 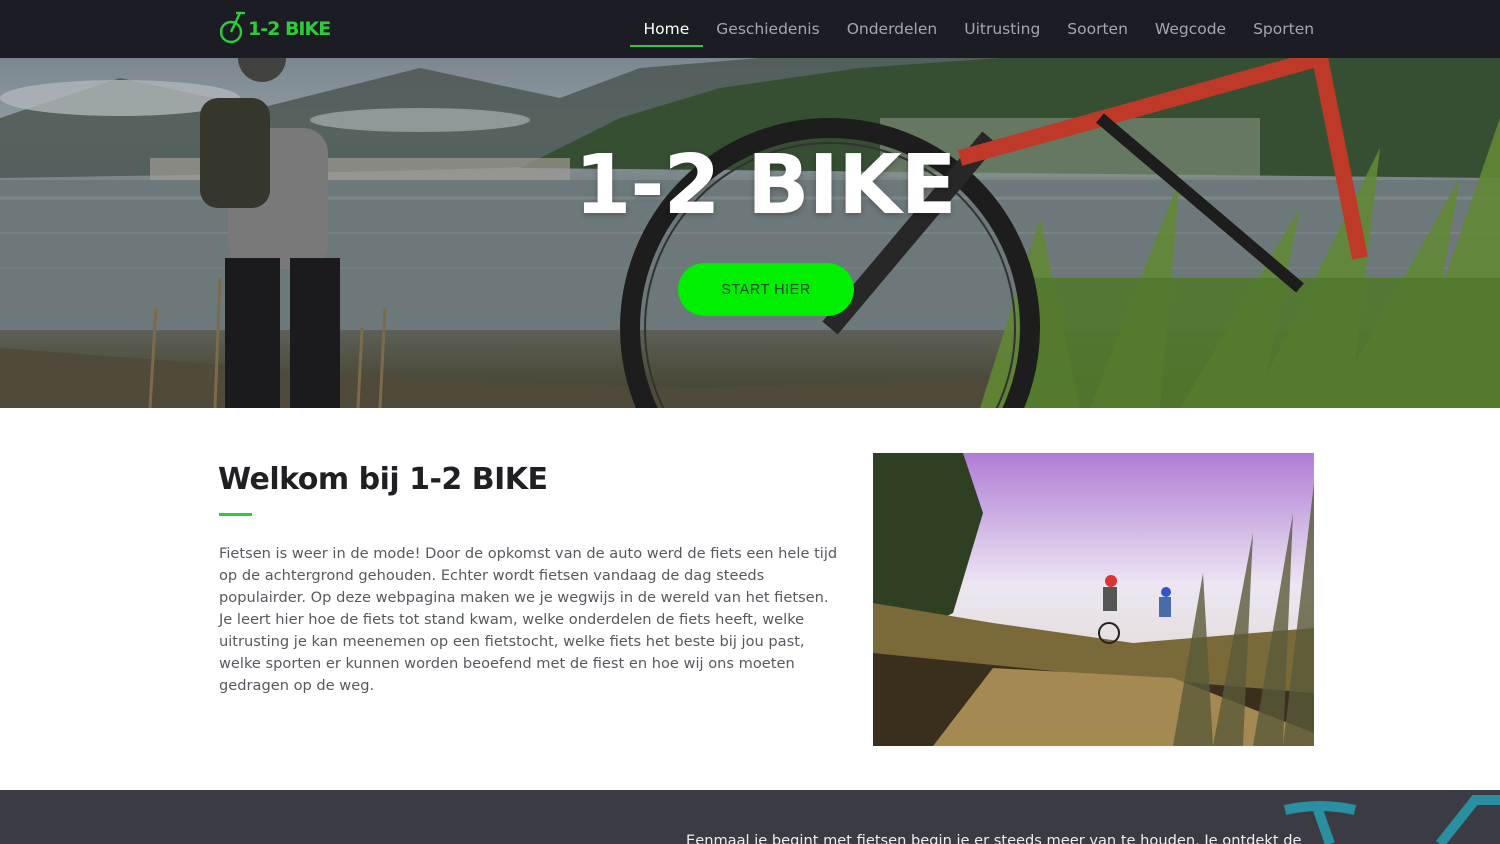 What do you see at coordinates (1093, 599) in the screenshot?
I see `cyclists-photo` at bounding box center [1093, 599].